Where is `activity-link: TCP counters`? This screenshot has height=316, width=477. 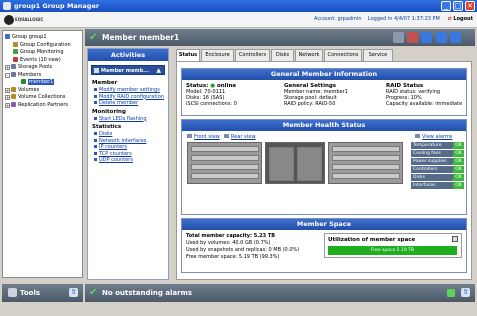
activity-link: TCP counters is located at coordinates (113, 154).